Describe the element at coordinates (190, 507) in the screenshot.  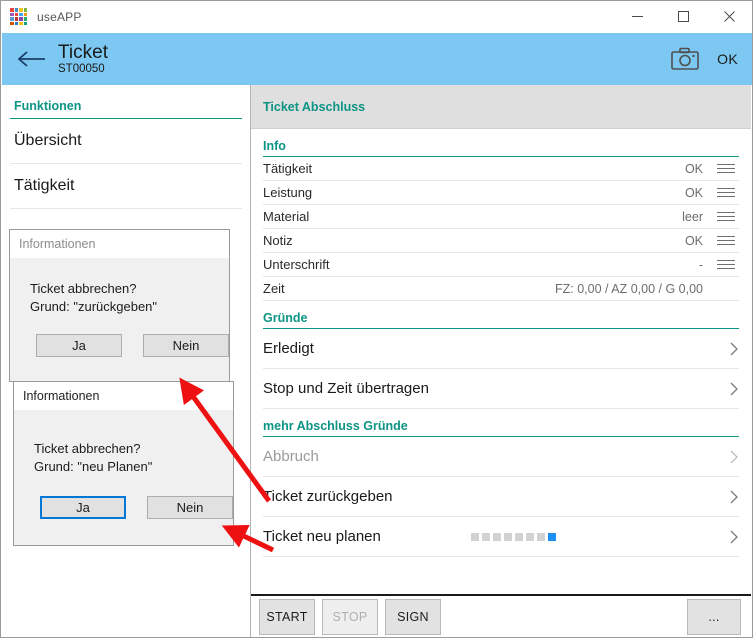
I see `dialog-2-no-button: Nein` at that location.